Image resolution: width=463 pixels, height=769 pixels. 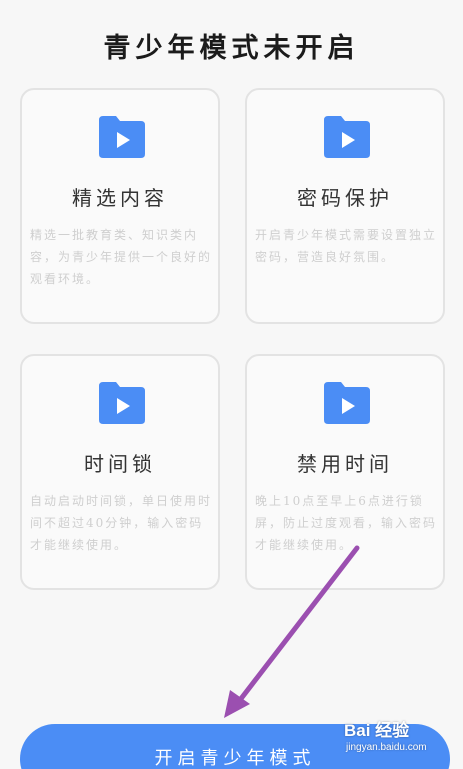 What do you see at coordinates (377, 730) in the screenshot?
I see `watermark-logo: Bai 经验` at bounding box center [377, 730].